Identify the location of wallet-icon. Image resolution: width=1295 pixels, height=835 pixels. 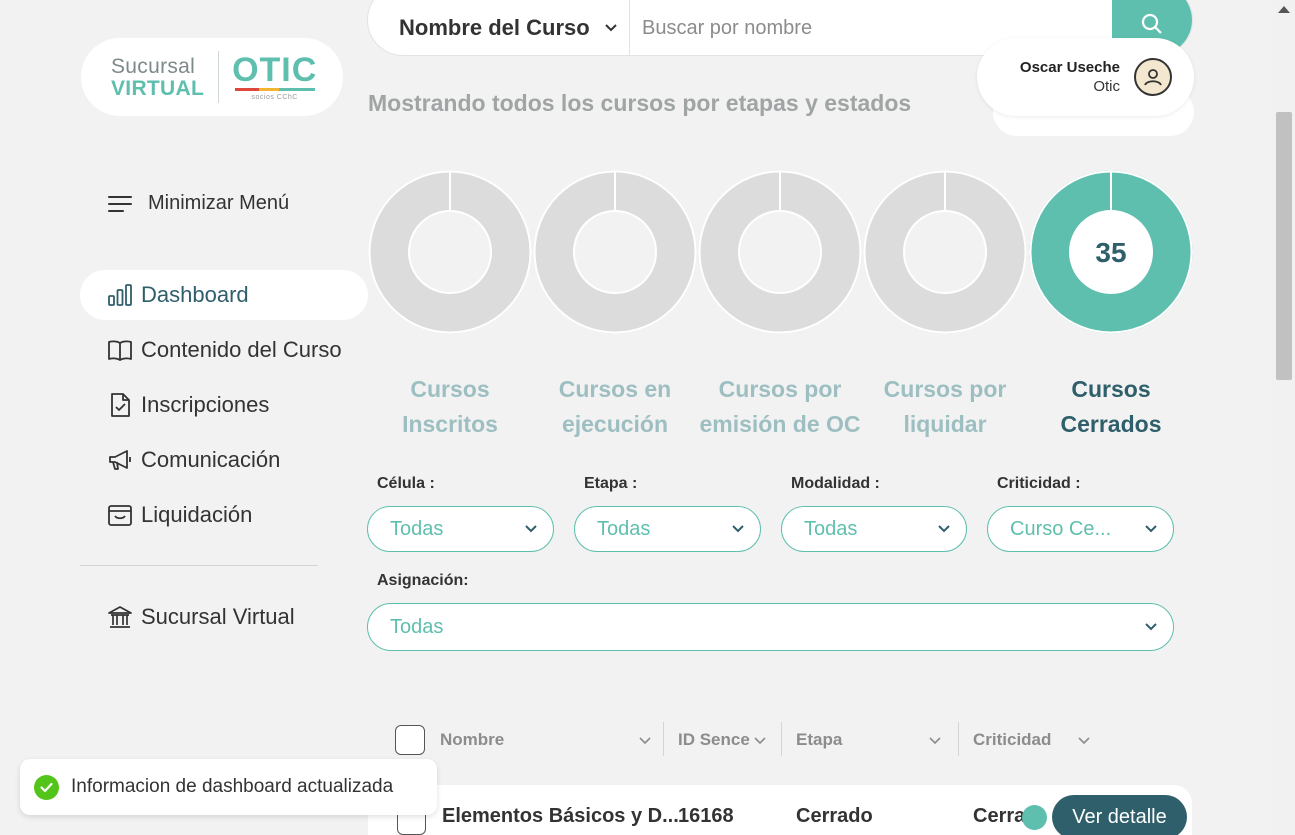
(120, 515).